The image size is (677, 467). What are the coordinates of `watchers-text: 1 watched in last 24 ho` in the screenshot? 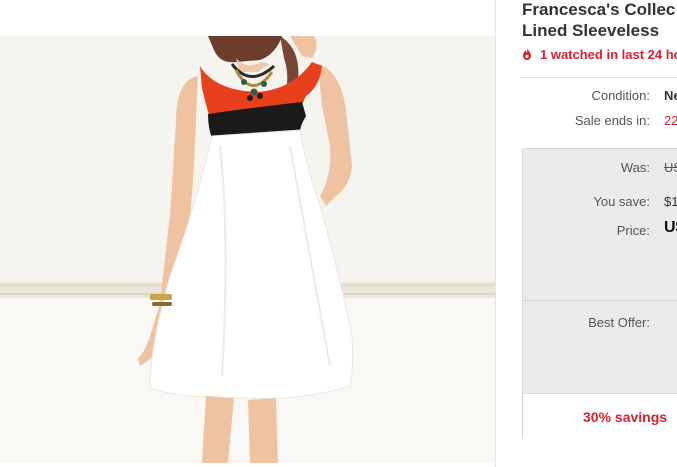 It's located at (608, 54).